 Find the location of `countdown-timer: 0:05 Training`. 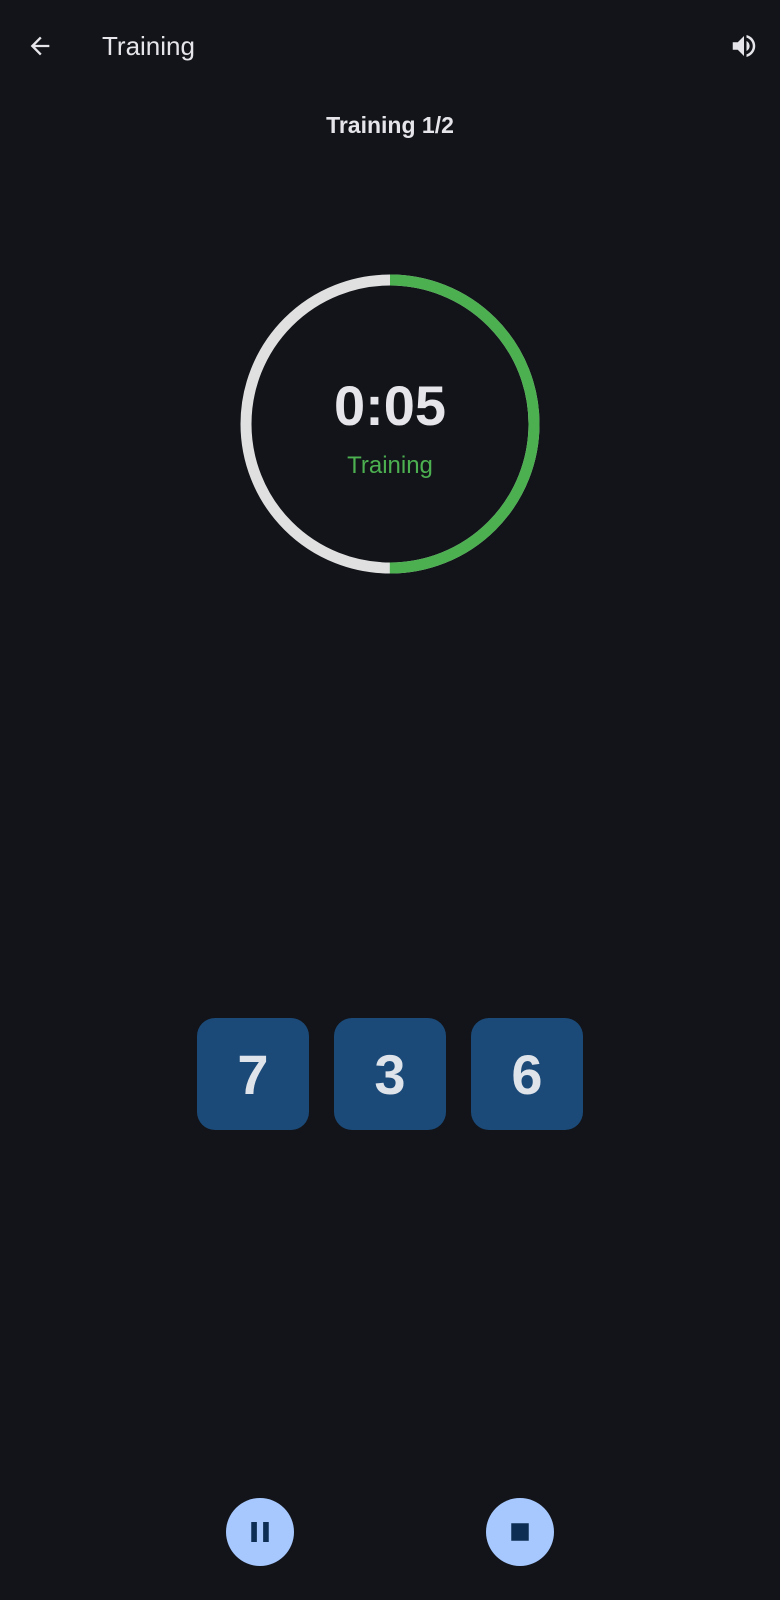

countdown-timer: 0:05 Training is located at coordinates (390, 424).